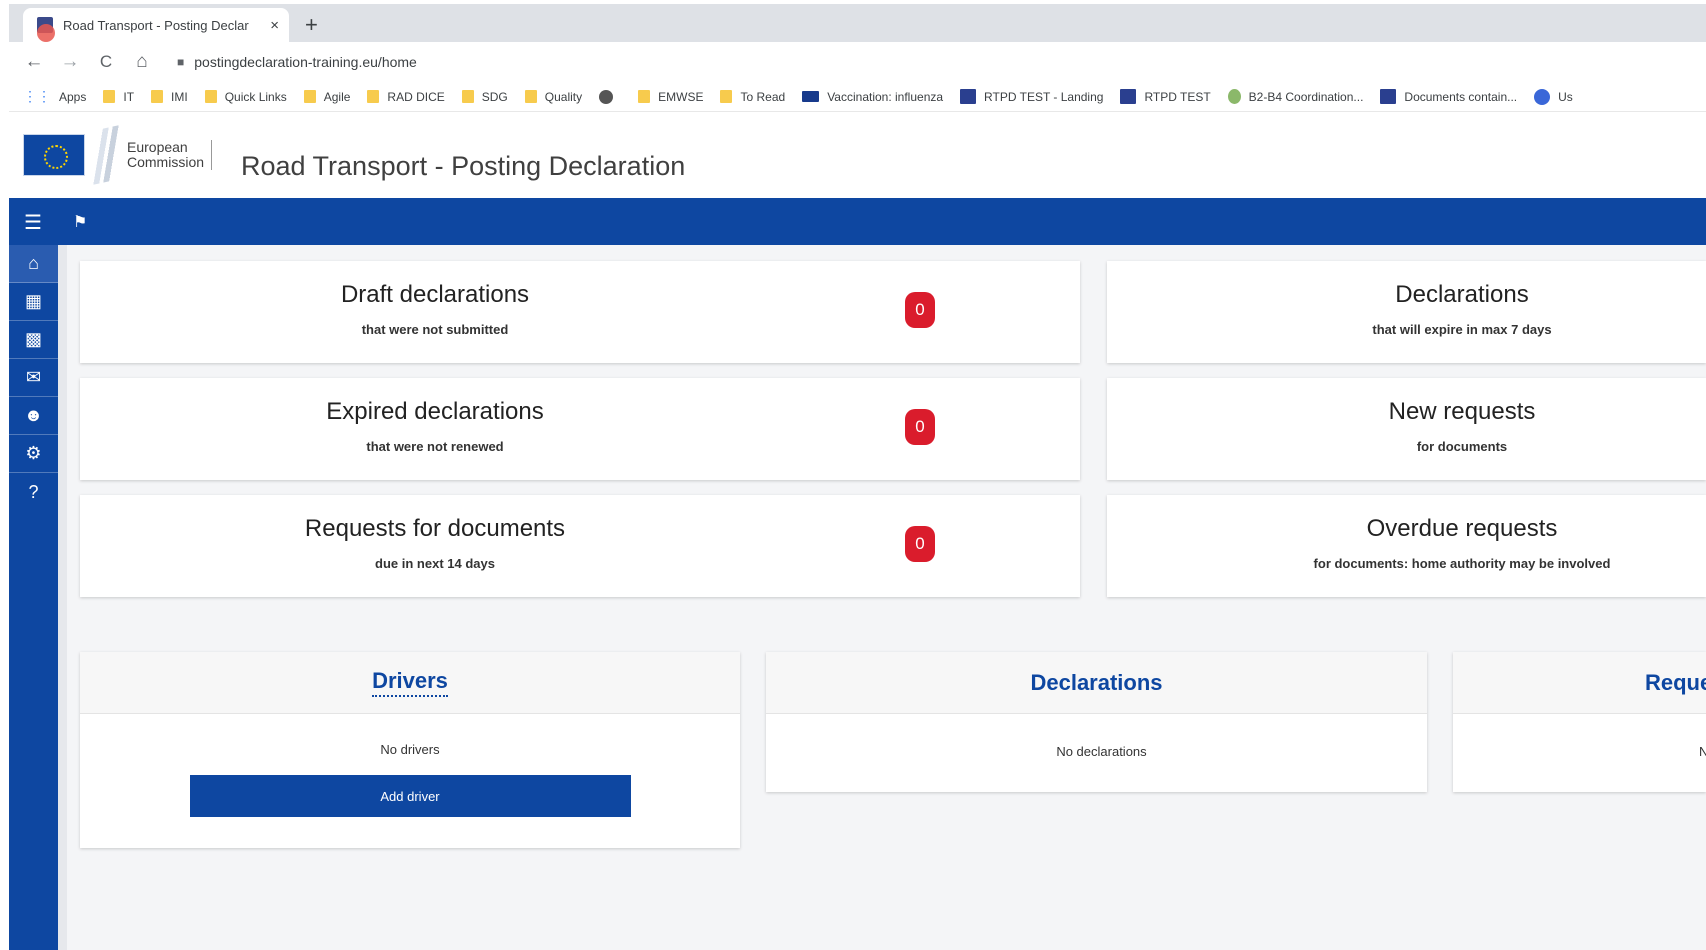 Image resolution: width=1706 pixels, height=950 pixels. Describe the element at coordinates (38, 597) in the screenshot. I see `sidebar: ⌂ ▦ ▩ ✉ ☻ ⚙ ?` at that location.